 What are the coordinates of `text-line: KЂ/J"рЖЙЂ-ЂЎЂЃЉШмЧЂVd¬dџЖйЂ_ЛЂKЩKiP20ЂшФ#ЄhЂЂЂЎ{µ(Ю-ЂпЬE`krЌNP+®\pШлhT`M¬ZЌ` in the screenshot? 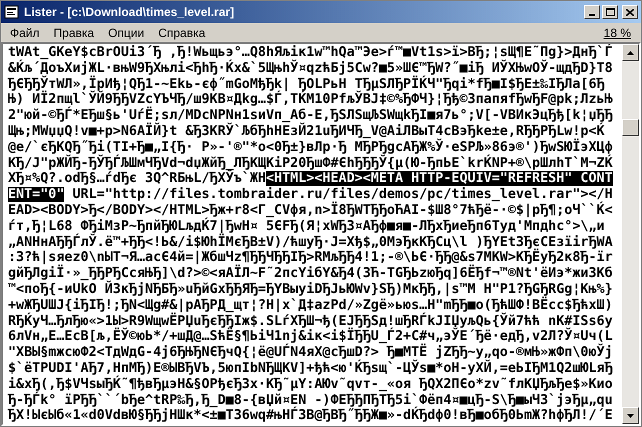 It's located at (310, 163).